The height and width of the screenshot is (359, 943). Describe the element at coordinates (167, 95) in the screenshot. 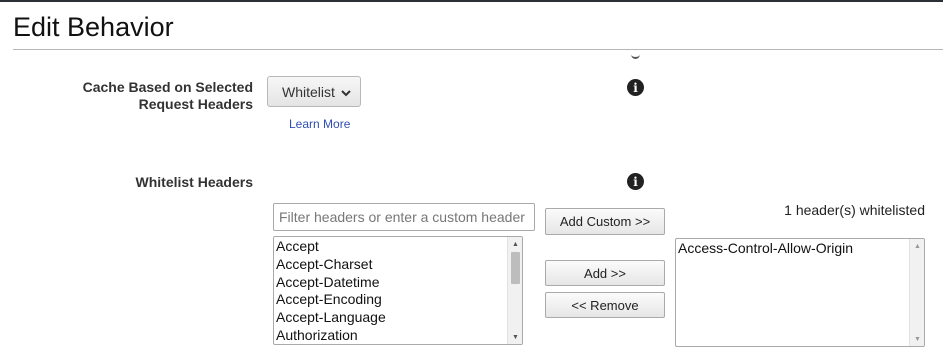

I see `cache-headers-label: Cache Based on Selected Request Headers` at that location.